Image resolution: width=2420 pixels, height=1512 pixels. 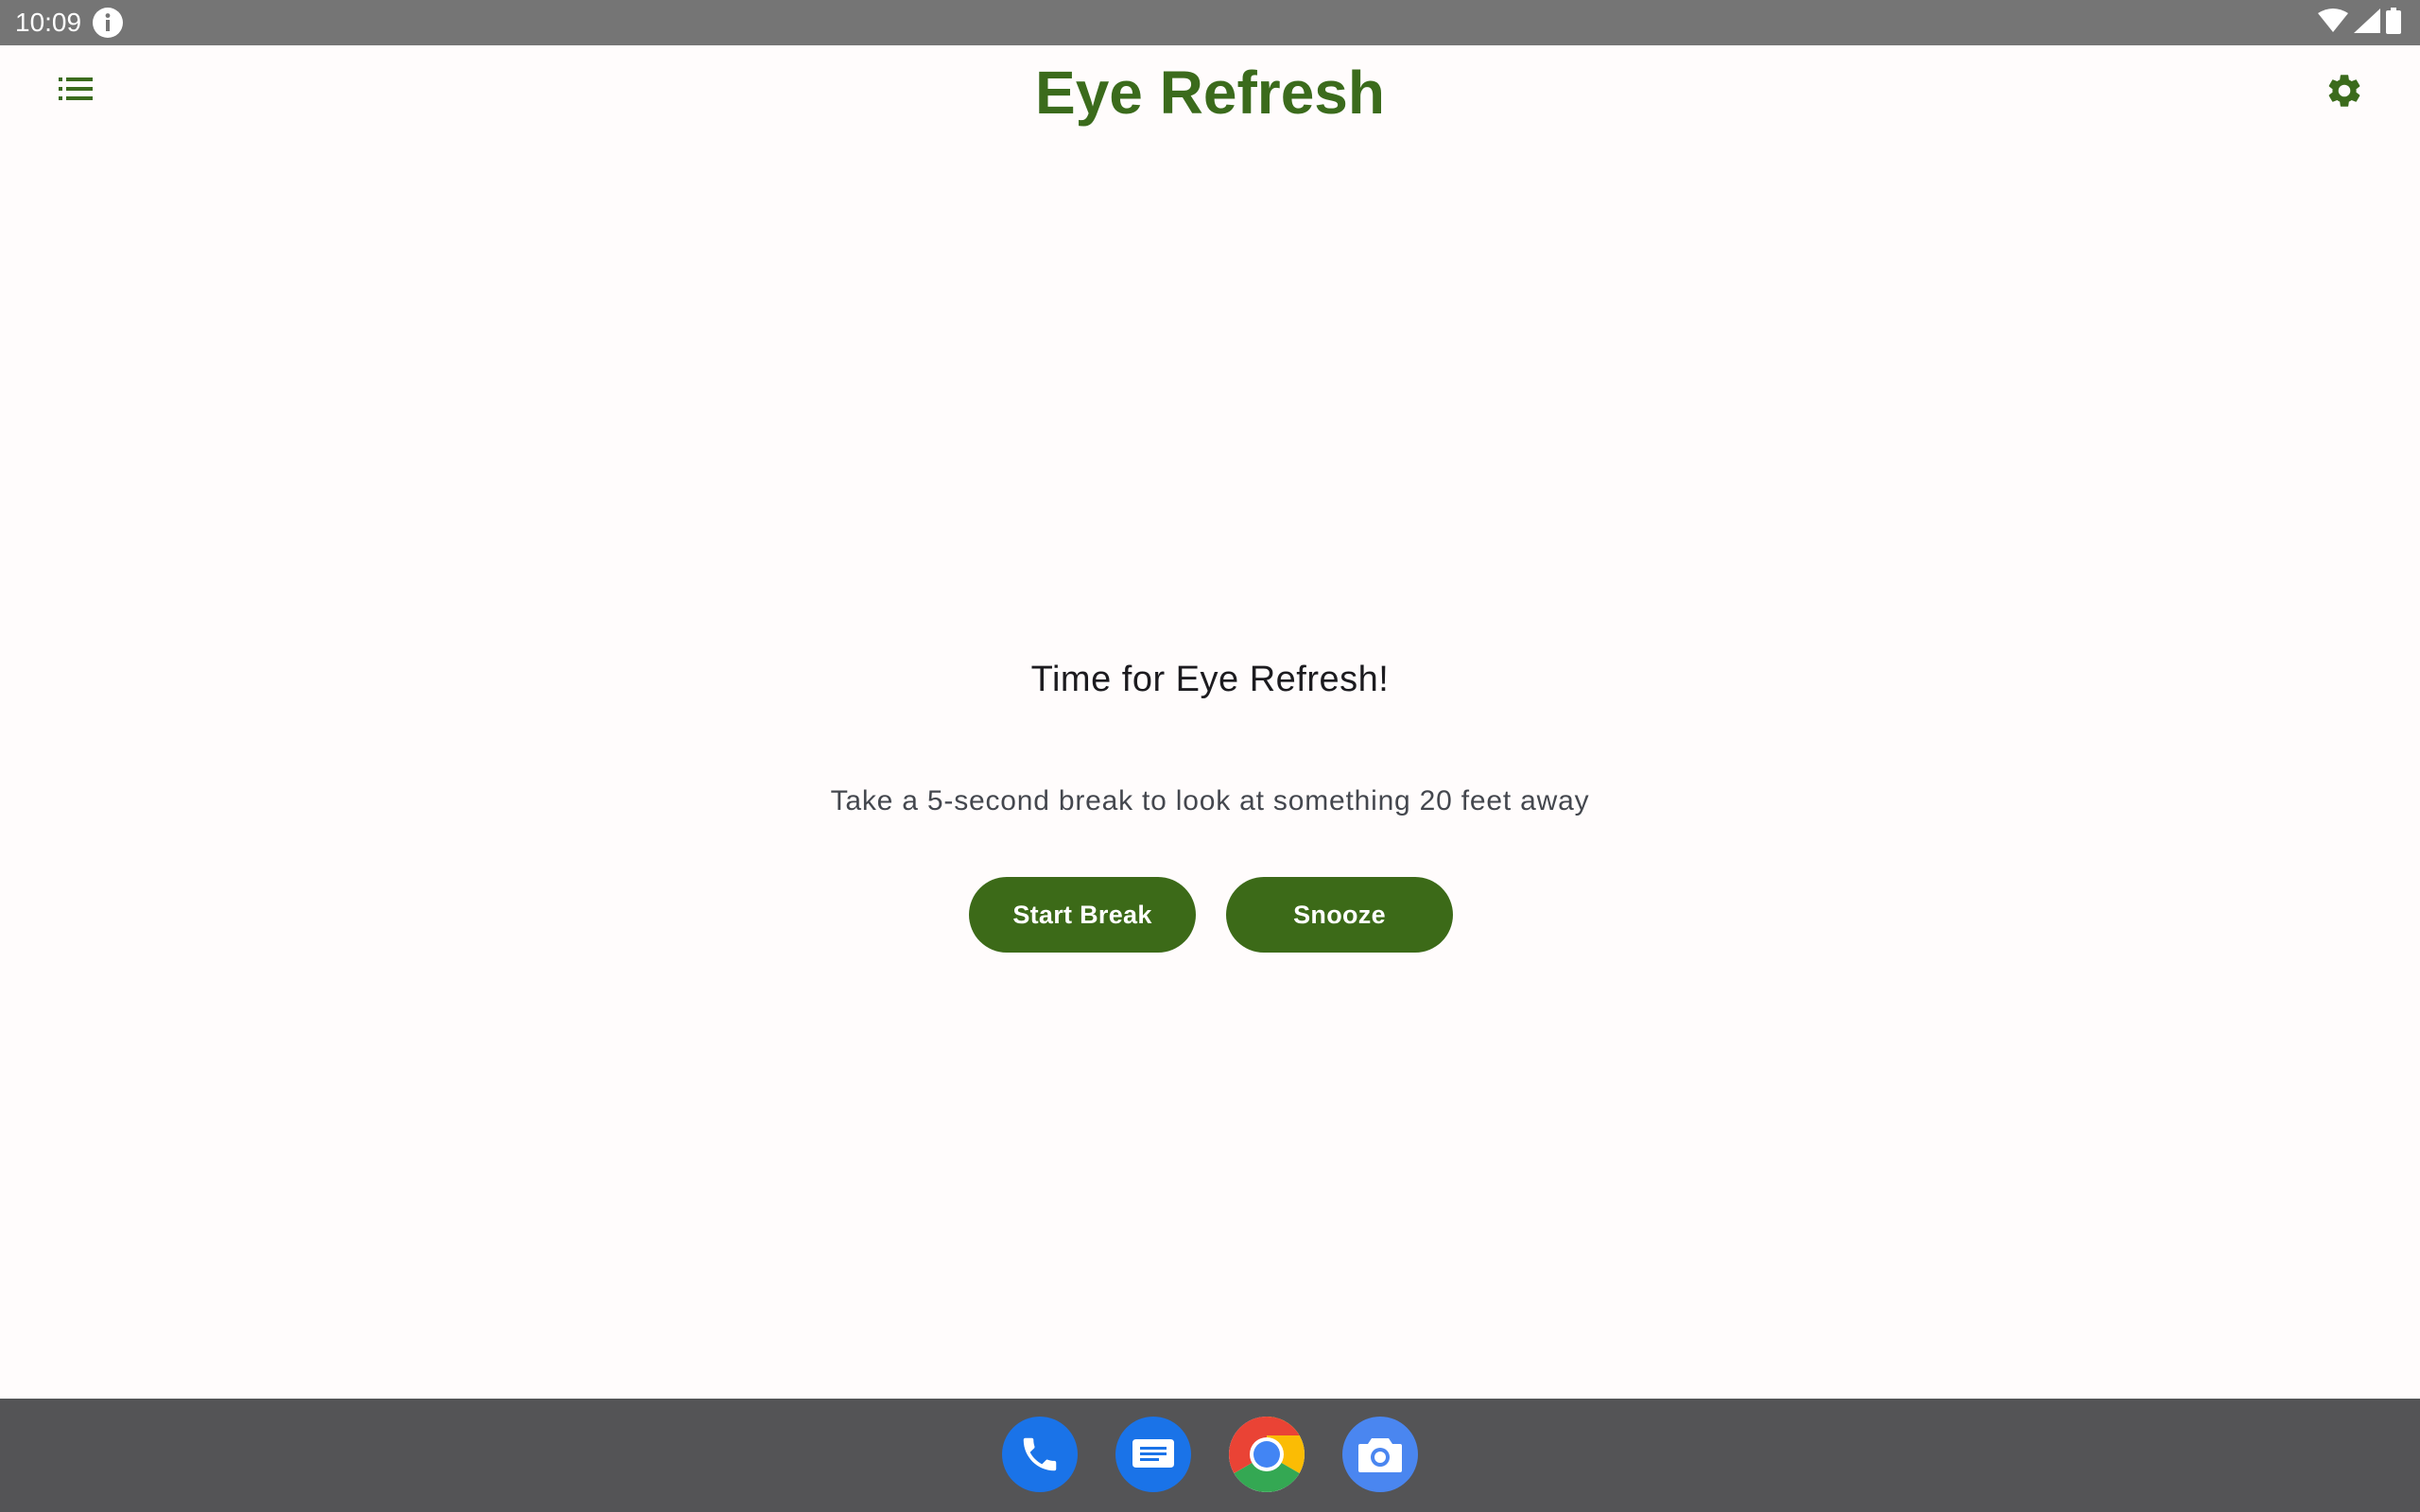 I want to click on snooze-button: Snooze, so click(x=1339, y=915).